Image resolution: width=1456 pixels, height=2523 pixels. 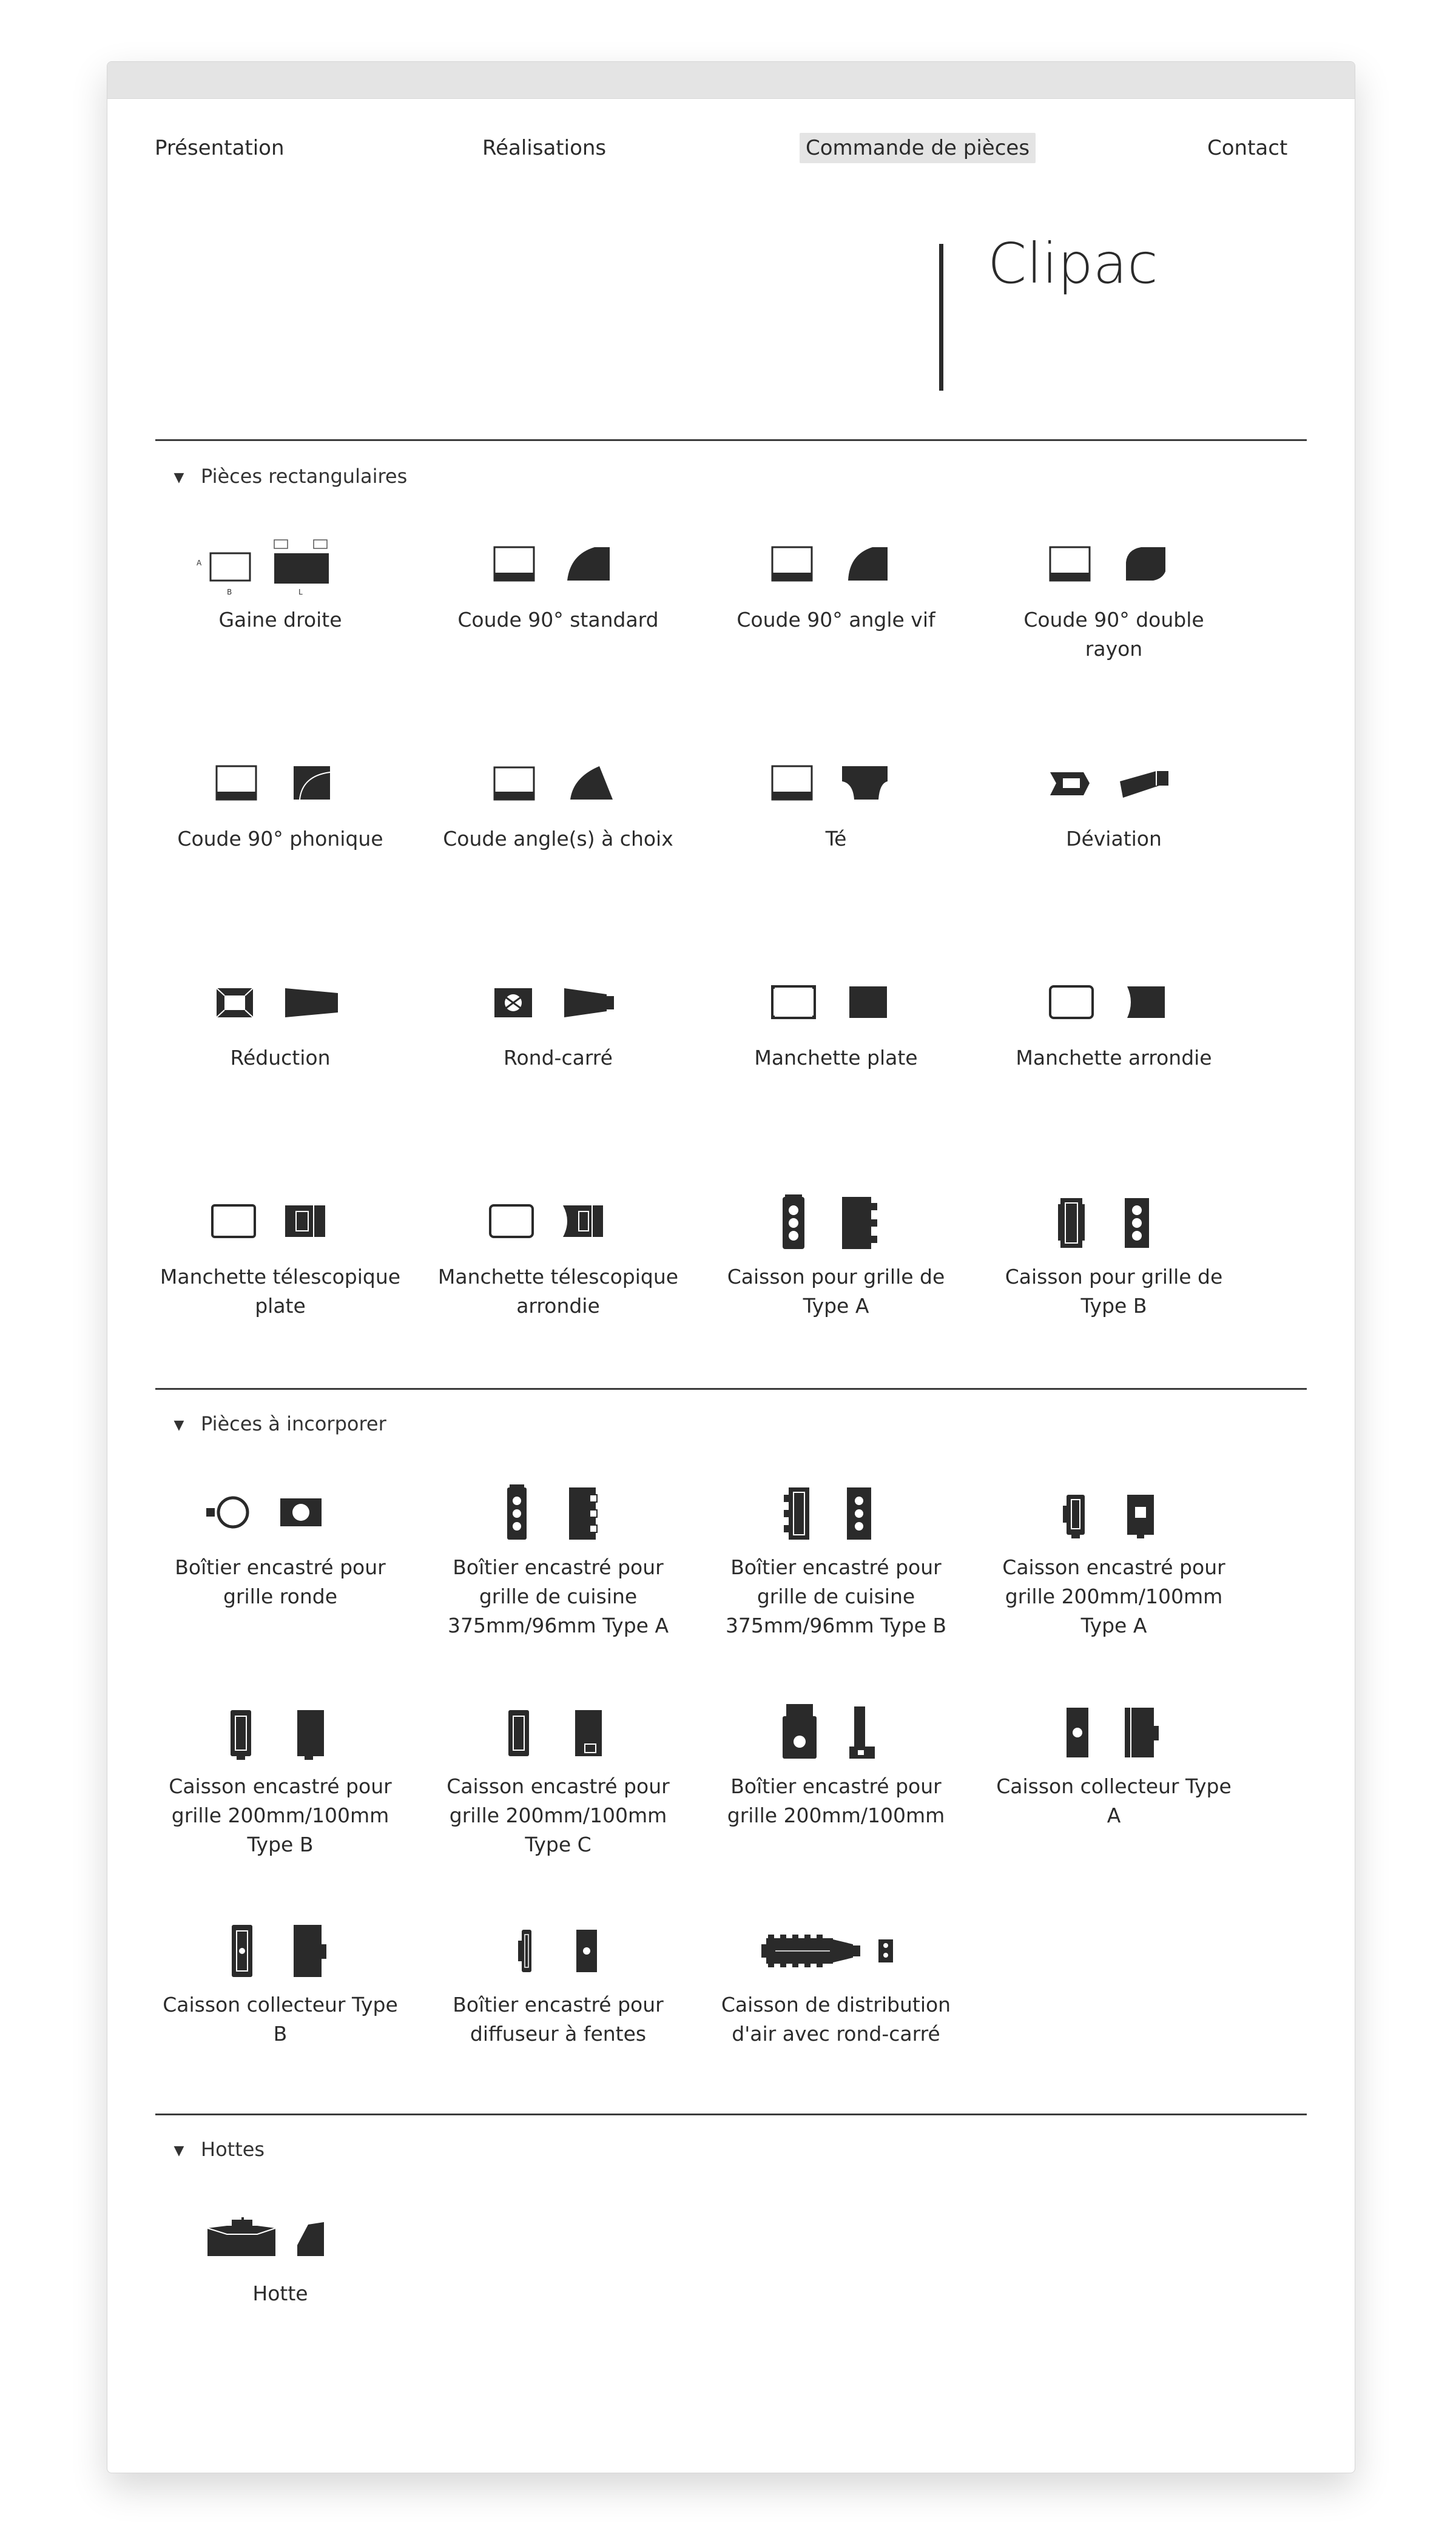 What do you see at coordinates (1103, 1223) in the screenshot?
I see `grille-box-b-icon` at bounding box center [1103, 1223].